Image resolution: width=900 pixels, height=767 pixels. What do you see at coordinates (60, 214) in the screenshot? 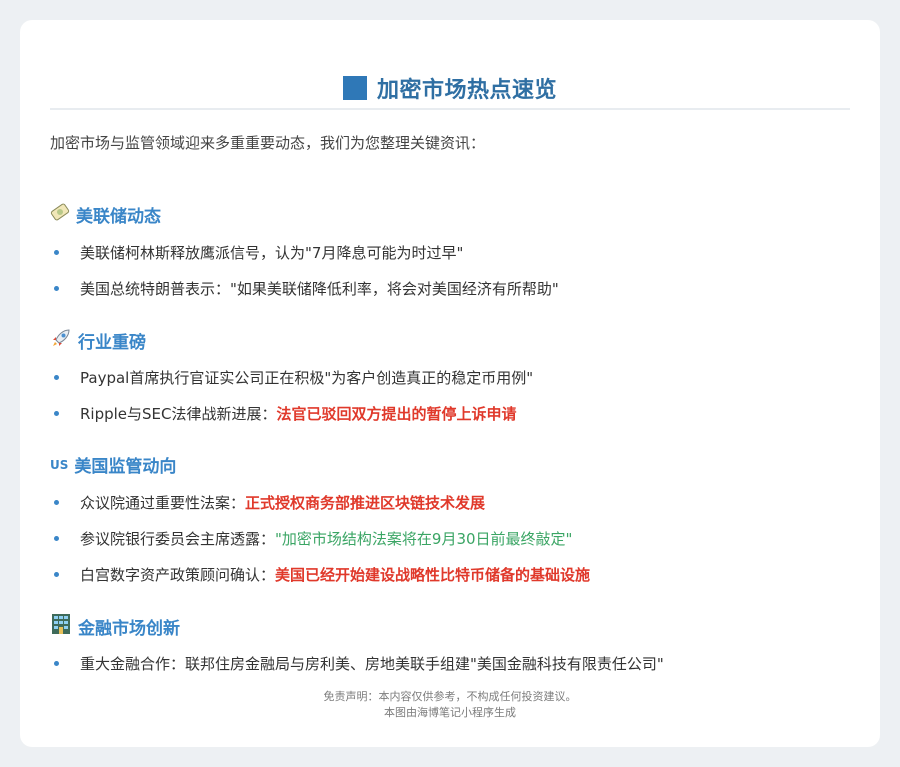
I see `dove-icon` at bounding box center [60, 214].